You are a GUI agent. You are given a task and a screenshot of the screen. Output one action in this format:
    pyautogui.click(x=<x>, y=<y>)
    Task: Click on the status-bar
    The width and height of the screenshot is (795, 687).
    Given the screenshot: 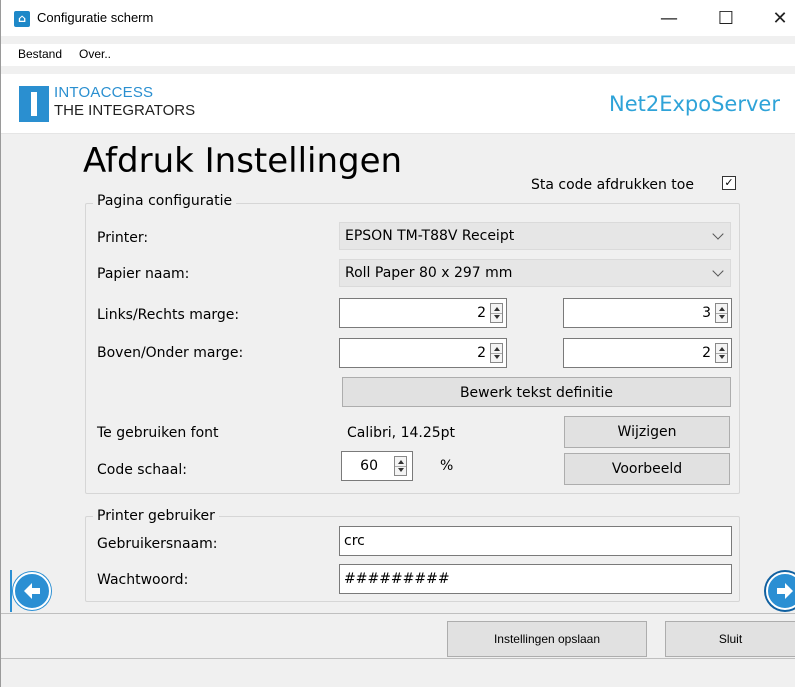 What is the action you would take?
    pyautogui.click(x=398, y=673)
    